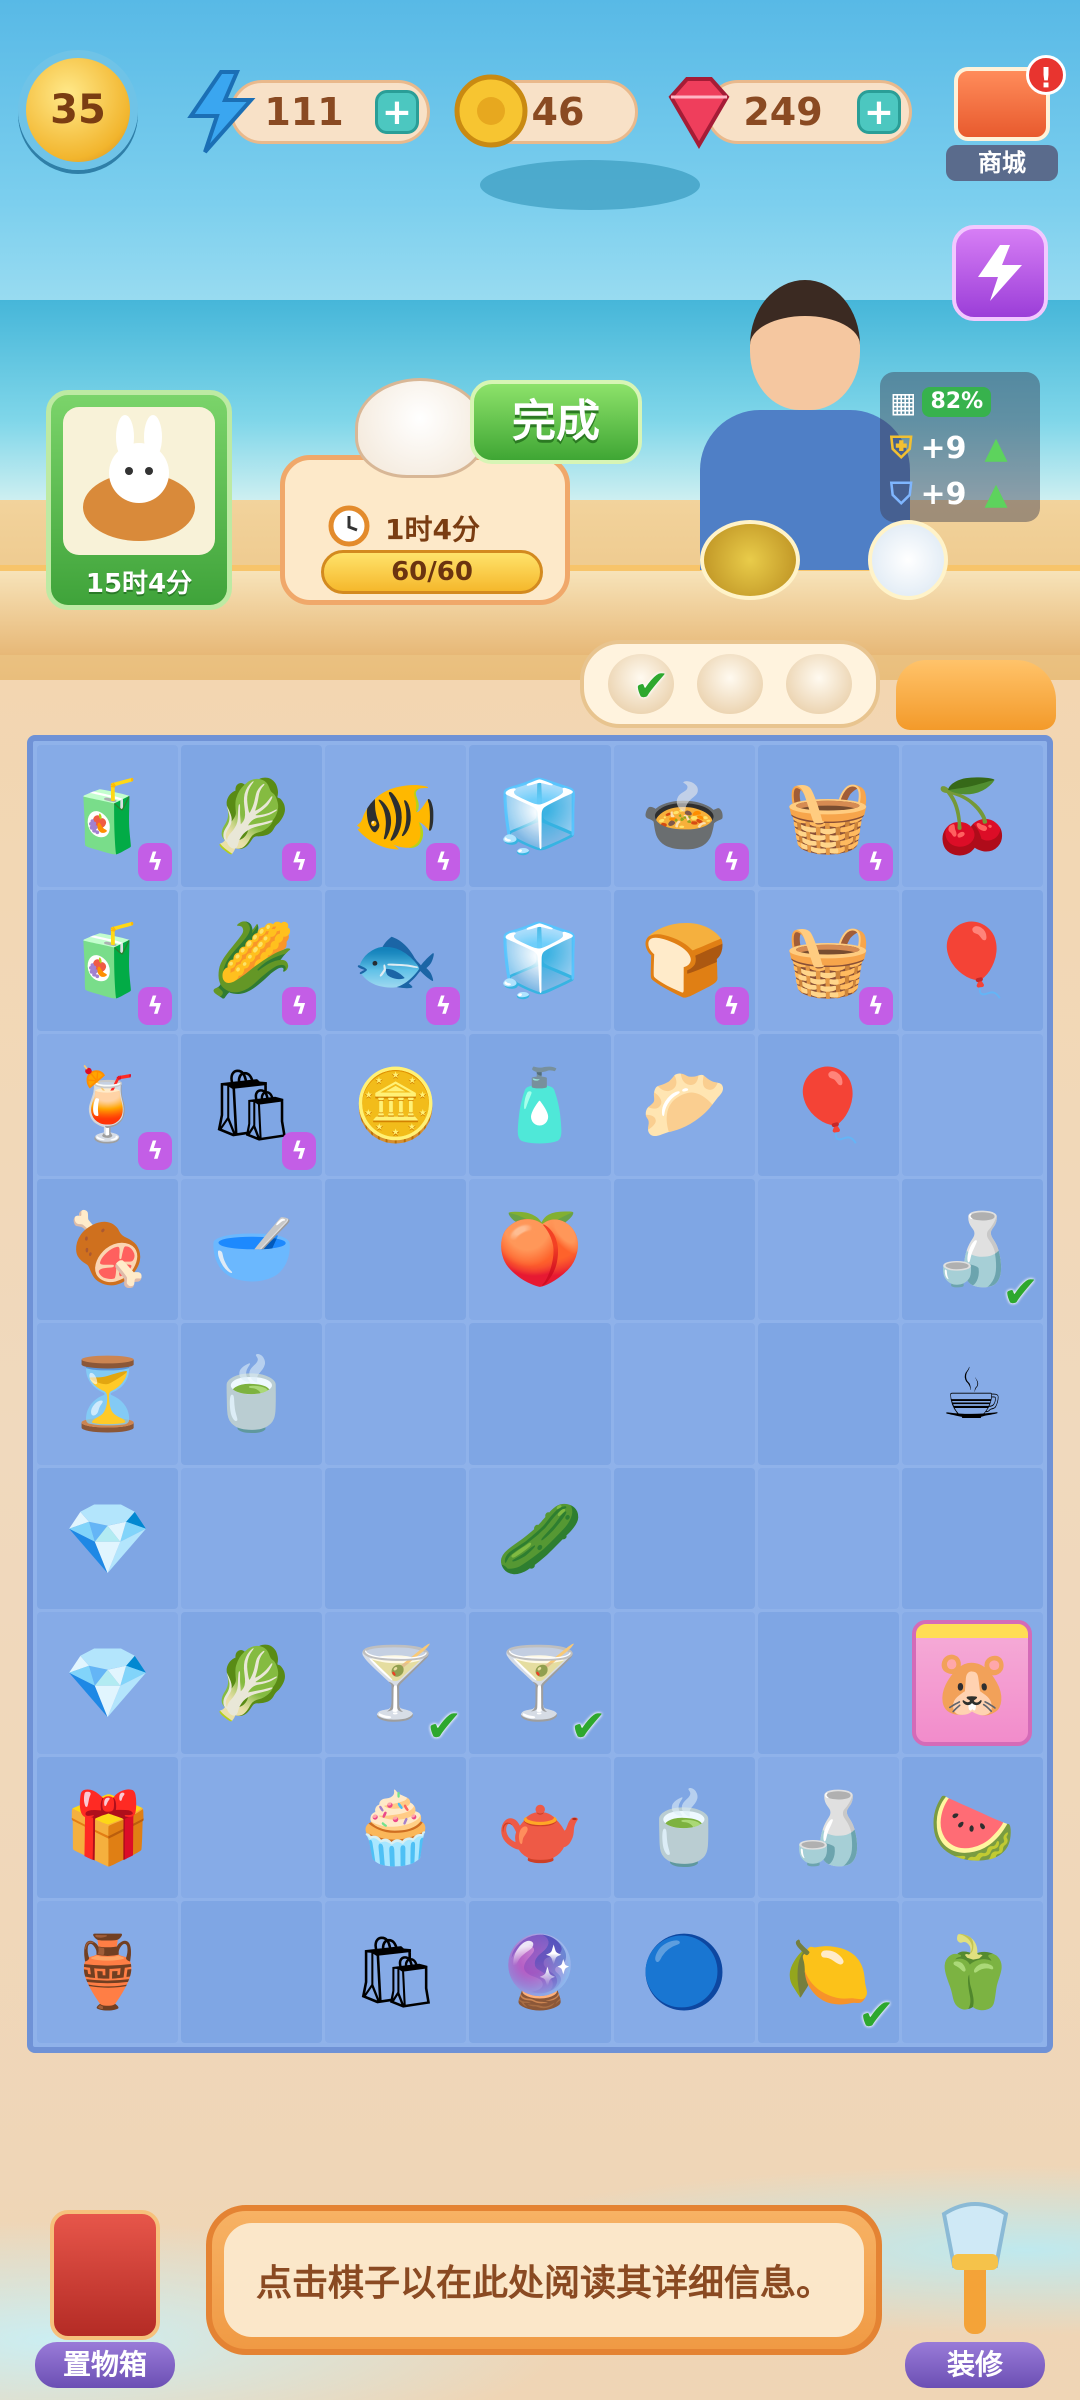 Image resolution: width=1080 pixels, height=2400 pixels. Describe the element at coordinates (1005, 120) in the screenshot. I see `shop-button: 商城 !` at that location.